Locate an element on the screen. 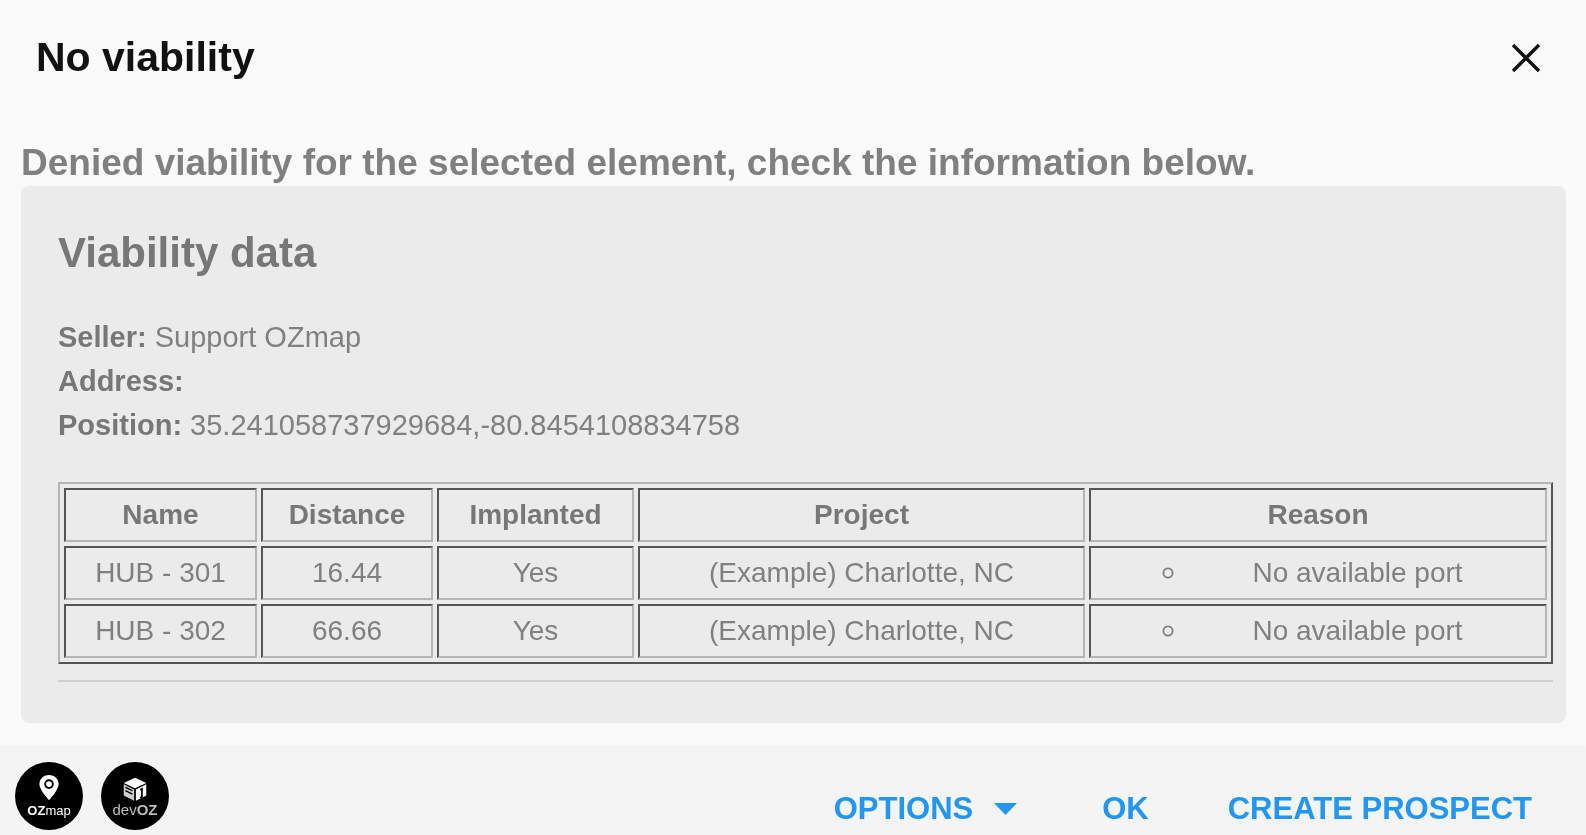  column-header: Name is located at coordinates (160, 515).